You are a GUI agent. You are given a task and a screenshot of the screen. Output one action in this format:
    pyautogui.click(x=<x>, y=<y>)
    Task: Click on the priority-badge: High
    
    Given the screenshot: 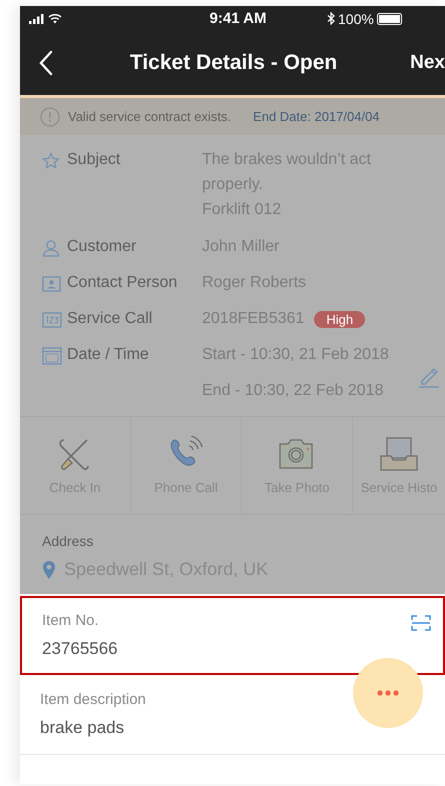 What is the action you would take?
    pyautogui.click(x=340, y=319)
    